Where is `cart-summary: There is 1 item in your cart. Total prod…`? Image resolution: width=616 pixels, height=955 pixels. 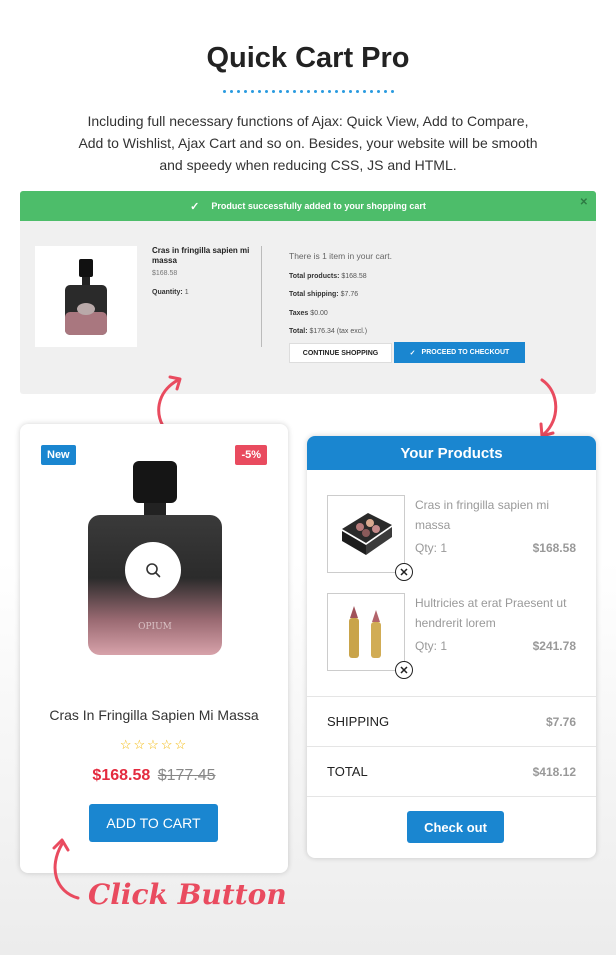
cart-summary: There is 1 item in your cart. Total prod… is located at coordinates (340, 294).